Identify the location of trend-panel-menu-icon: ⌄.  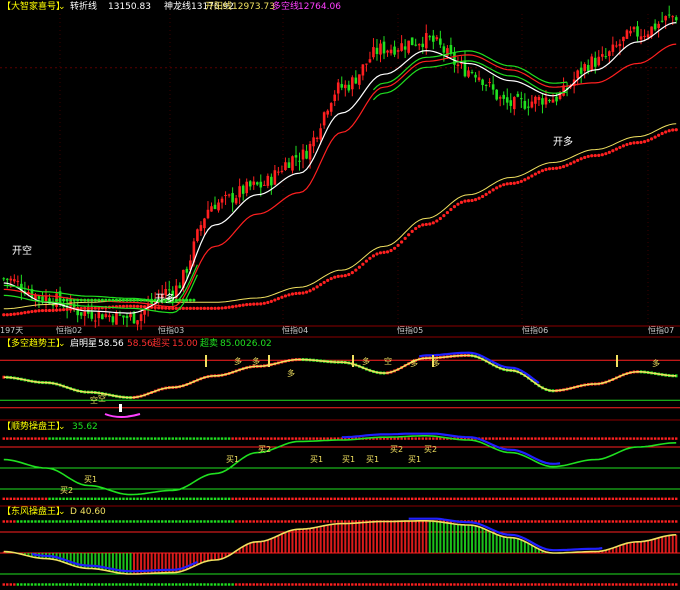
(62, 344).